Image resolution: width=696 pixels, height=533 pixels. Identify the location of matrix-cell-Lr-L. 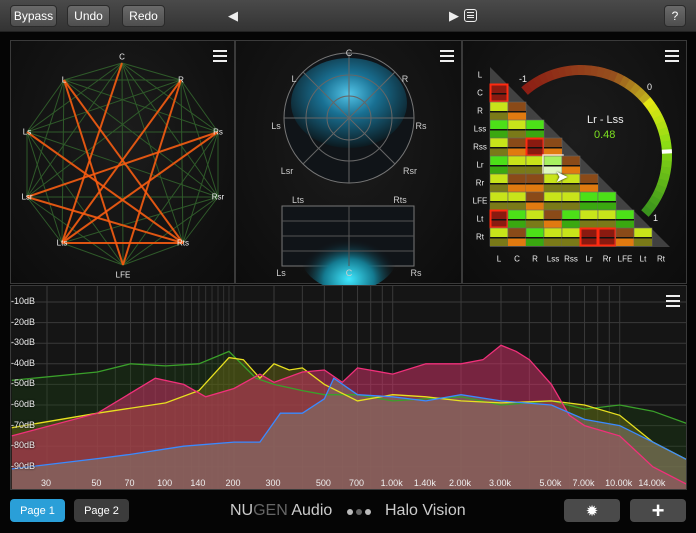
(499, 165).